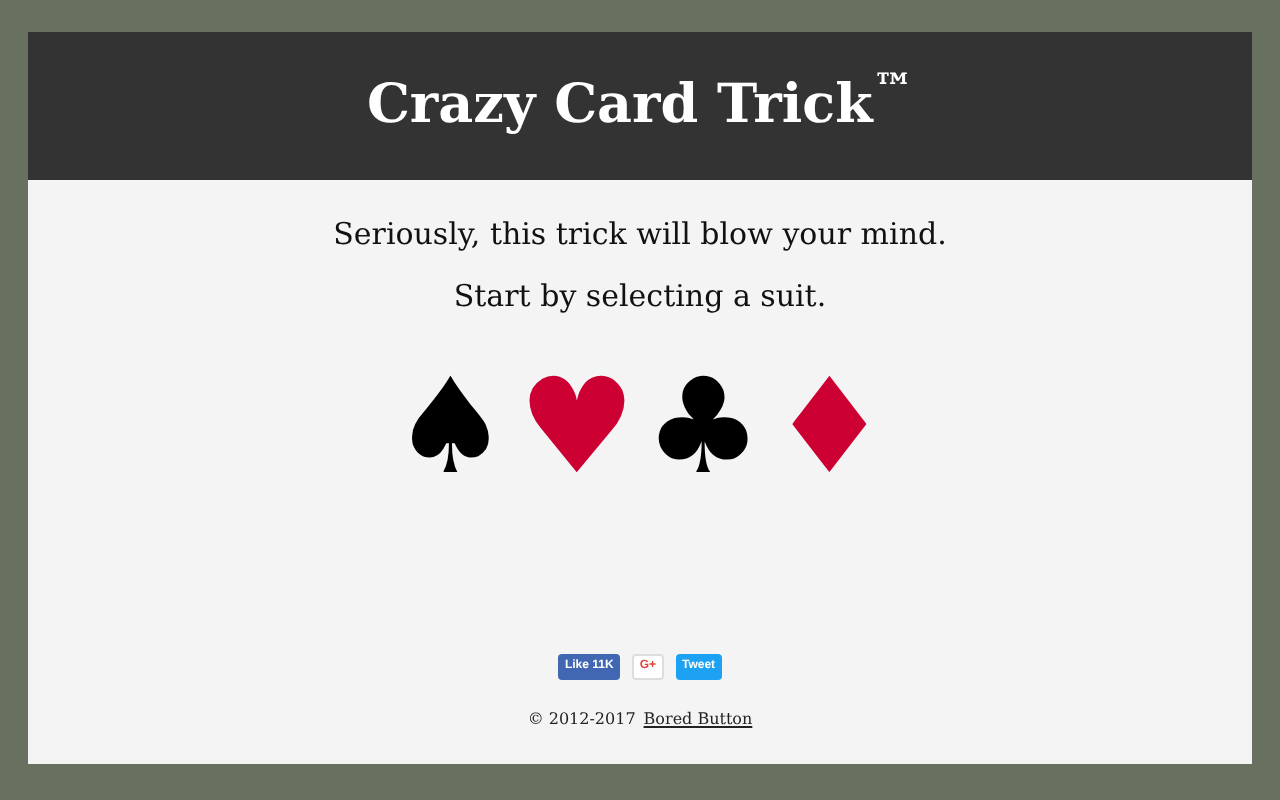 The width and height of the screenshot is (1280, 800). Describe the element at coordinates (576, 428) in the screenshot. I see `suit-button: ♥` at that location.